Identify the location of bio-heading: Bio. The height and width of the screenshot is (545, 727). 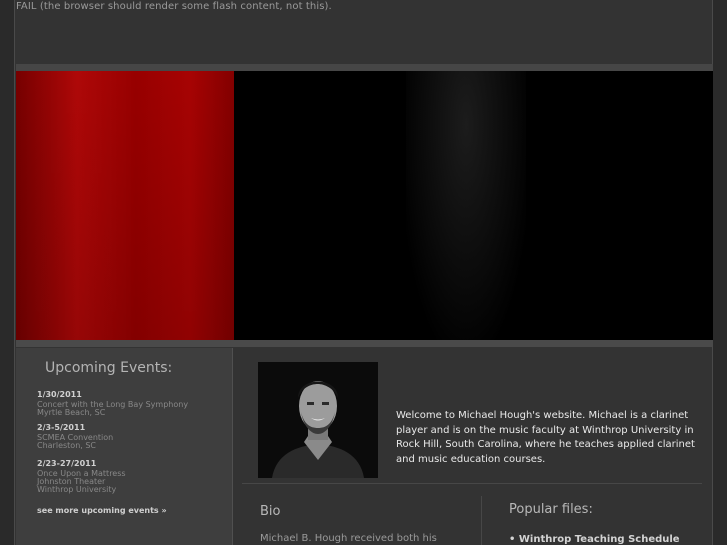
(270, 511).